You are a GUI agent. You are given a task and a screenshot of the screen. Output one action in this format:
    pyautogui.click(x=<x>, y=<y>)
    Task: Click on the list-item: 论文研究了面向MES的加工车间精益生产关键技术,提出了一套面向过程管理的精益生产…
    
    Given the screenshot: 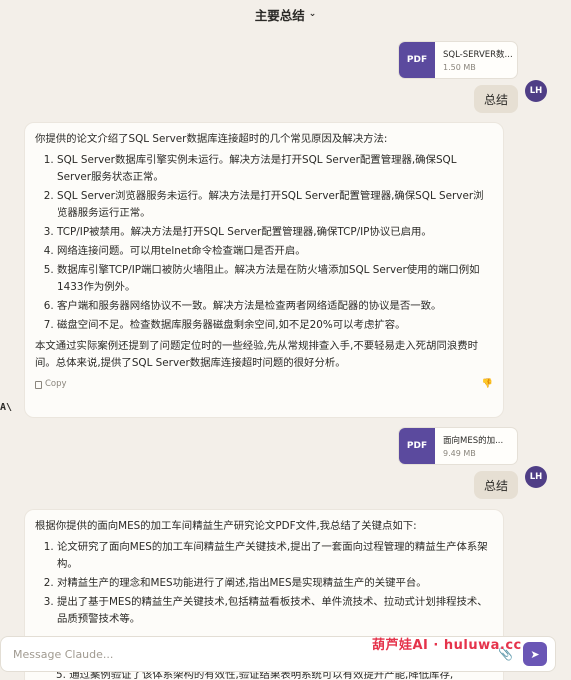 What is the action you would take?
    pyautogui.click(x=275, y=556)
    